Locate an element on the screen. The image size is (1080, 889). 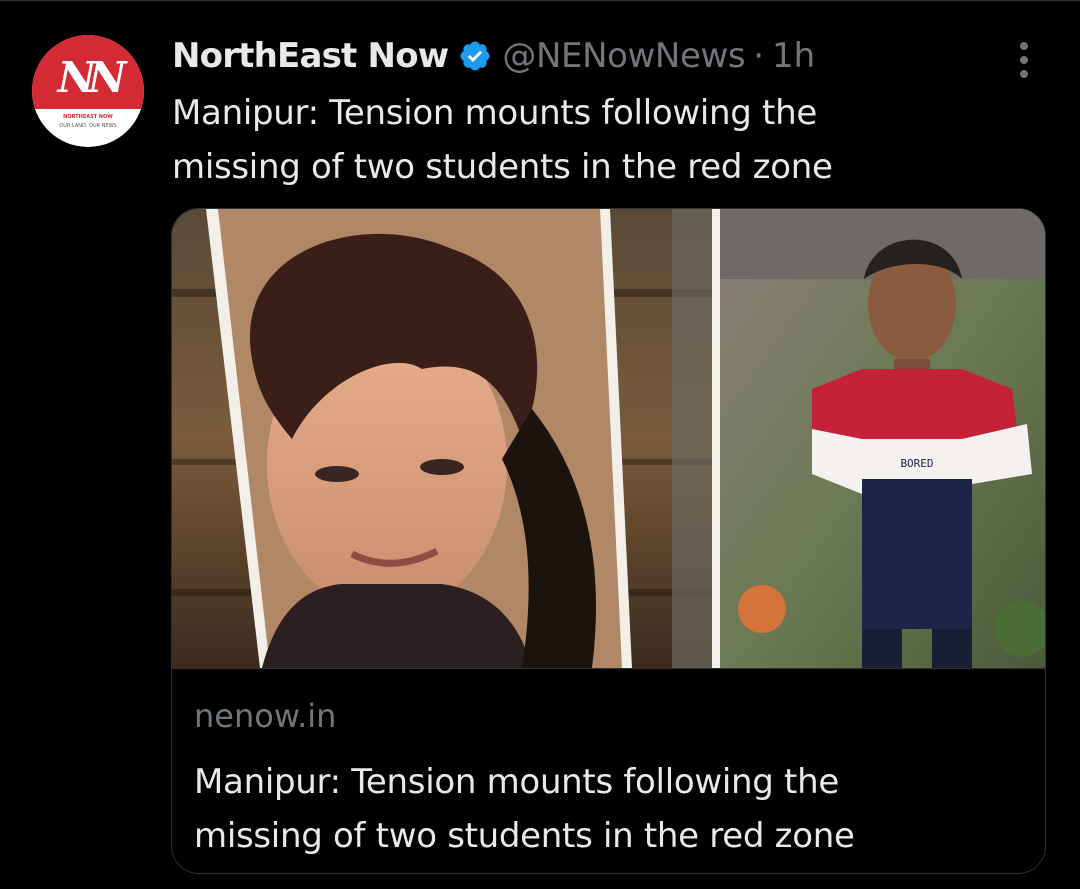
link-card-title-line: missing of two students in the red zone is located at coordinates (524, 836).